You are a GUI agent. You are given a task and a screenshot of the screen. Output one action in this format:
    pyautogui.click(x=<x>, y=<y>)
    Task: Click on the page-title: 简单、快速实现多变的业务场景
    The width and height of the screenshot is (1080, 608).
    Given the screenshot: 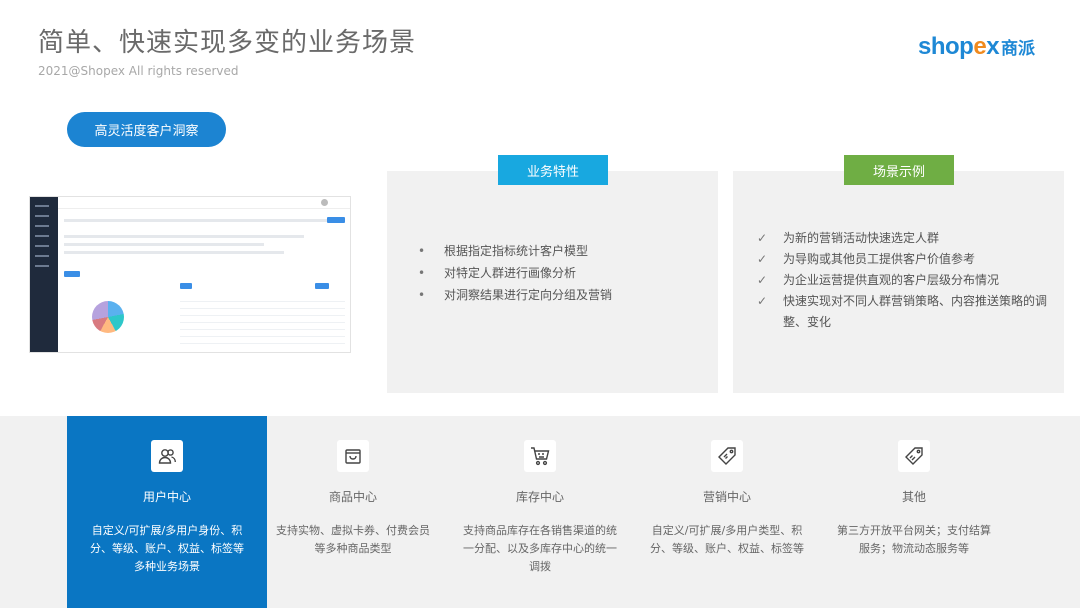 What is the action you would take?
    pyautogui.click(x=227, y=43)
    